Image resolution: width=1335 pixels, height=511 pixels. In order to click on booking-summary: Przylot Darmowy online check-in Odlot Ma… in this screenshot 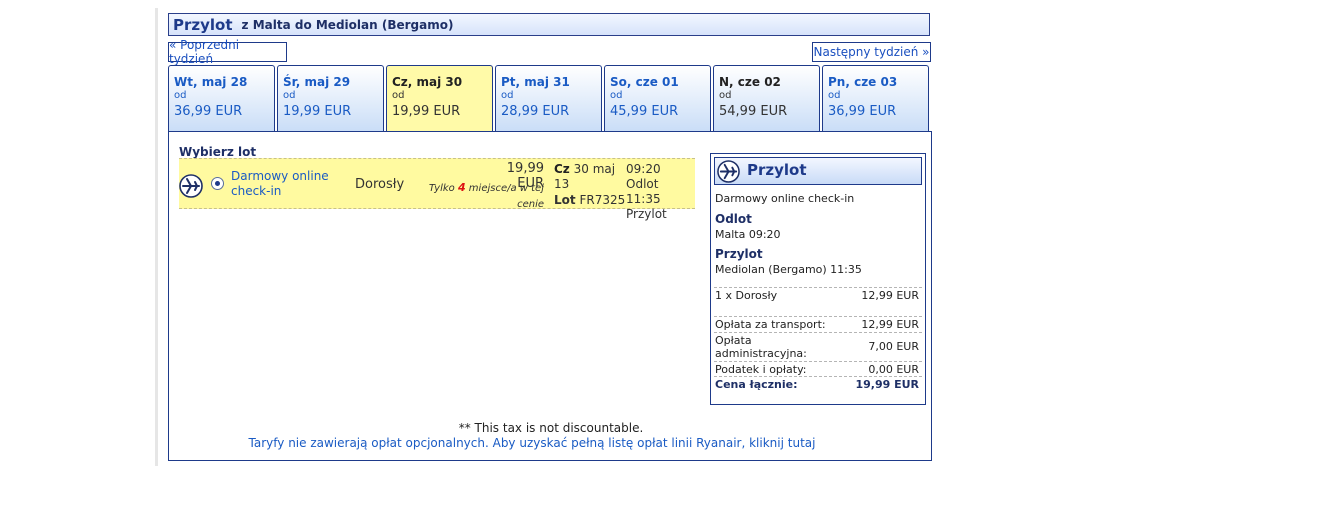, I will do `click(818, 279)`.